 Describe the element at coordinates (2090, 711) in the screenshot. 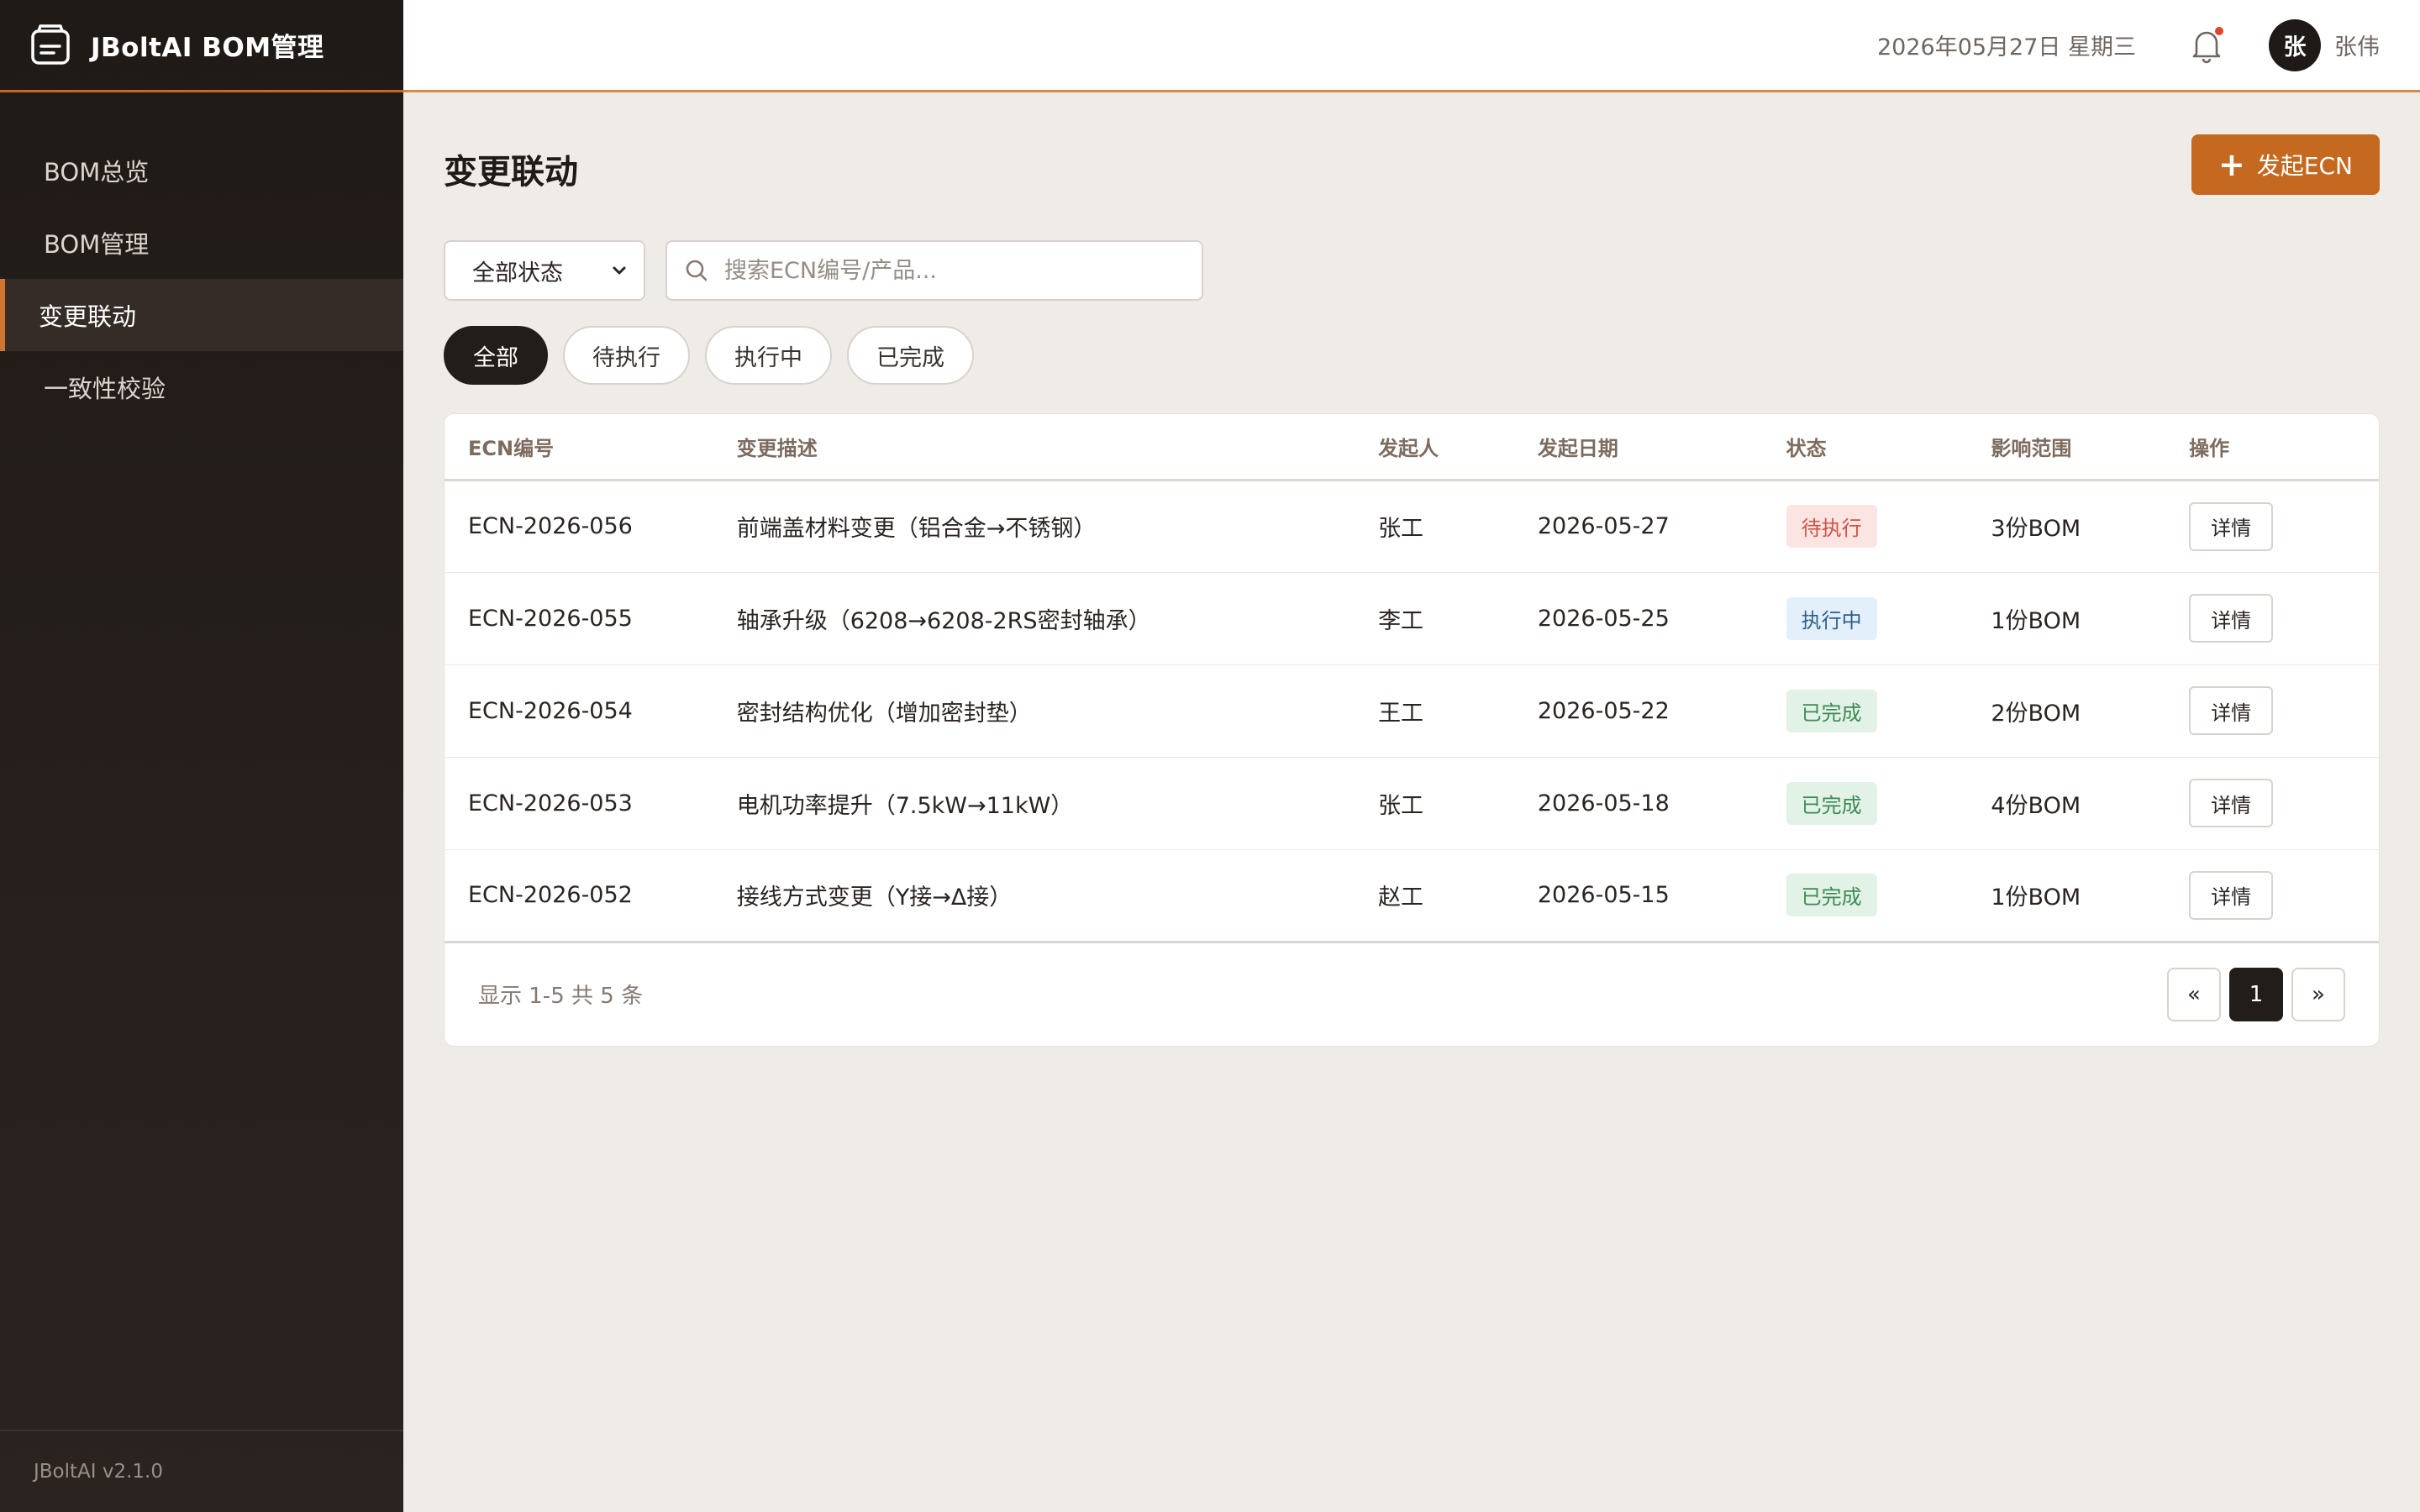

I see `ecn-scope: 2份BOM` at that location.